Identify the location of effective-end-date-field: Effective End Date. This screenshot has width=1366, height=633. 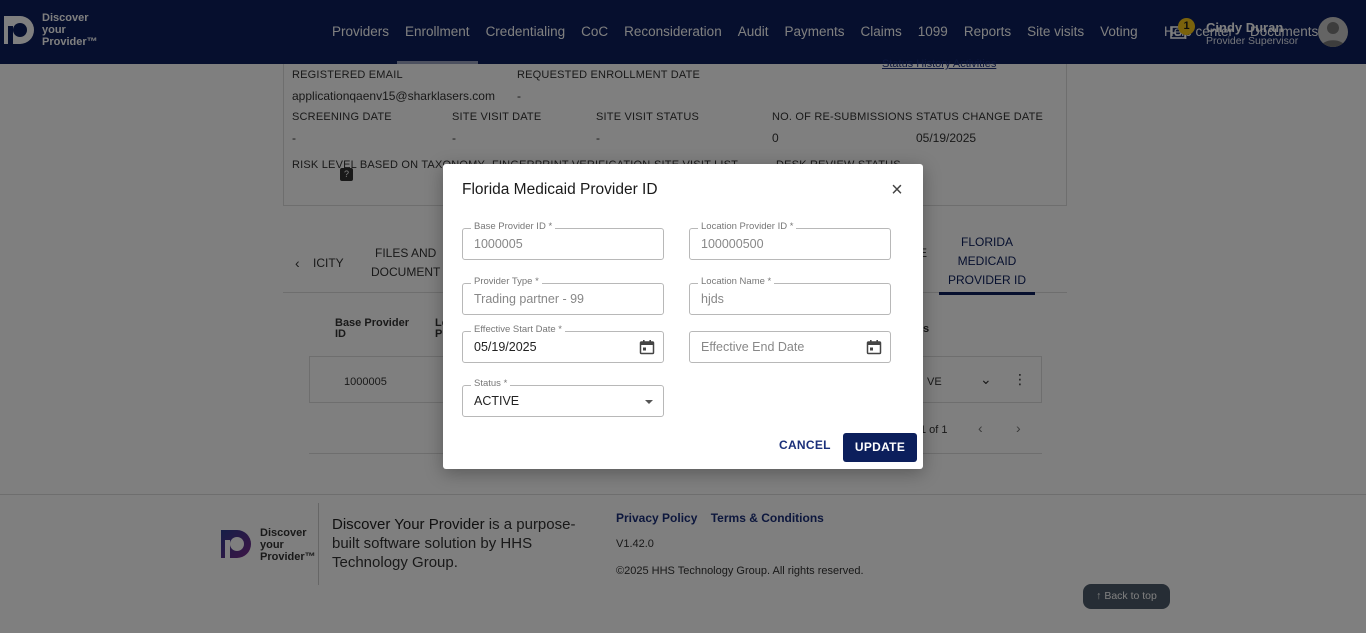
(790, 347).